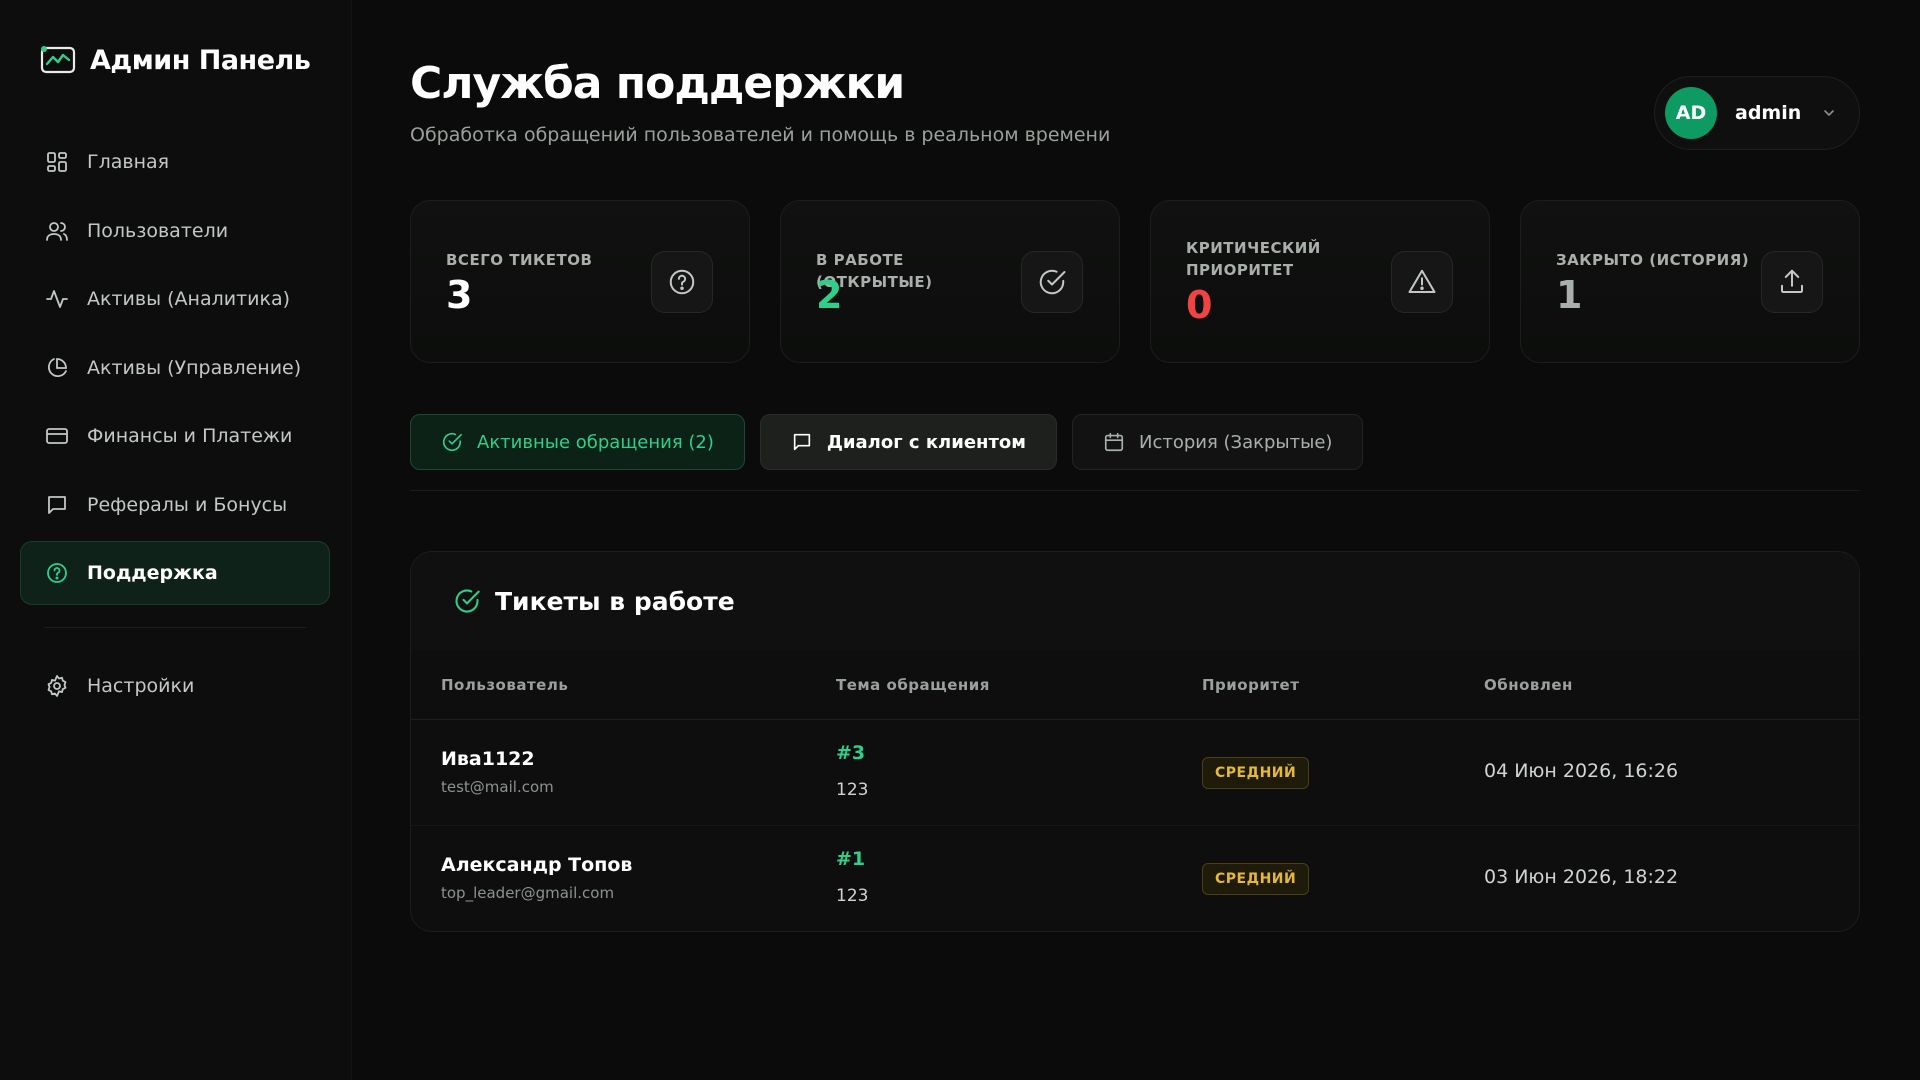 This screenshot has width=1920, height=1080. I want to click on ticket-id: #3, so click(850, 753).